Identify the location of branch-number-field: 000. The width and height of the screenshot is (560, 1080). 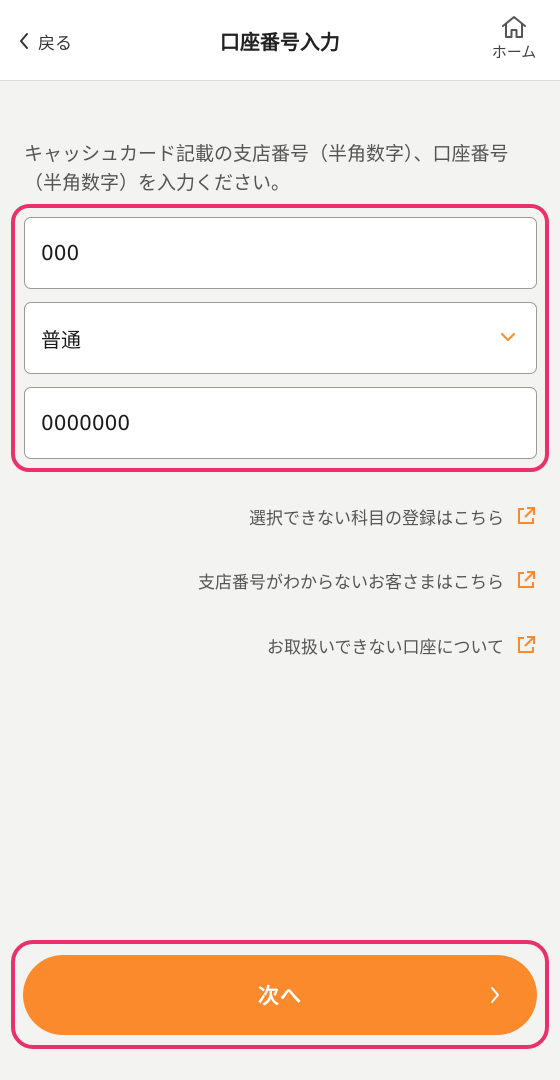
(280, 253).